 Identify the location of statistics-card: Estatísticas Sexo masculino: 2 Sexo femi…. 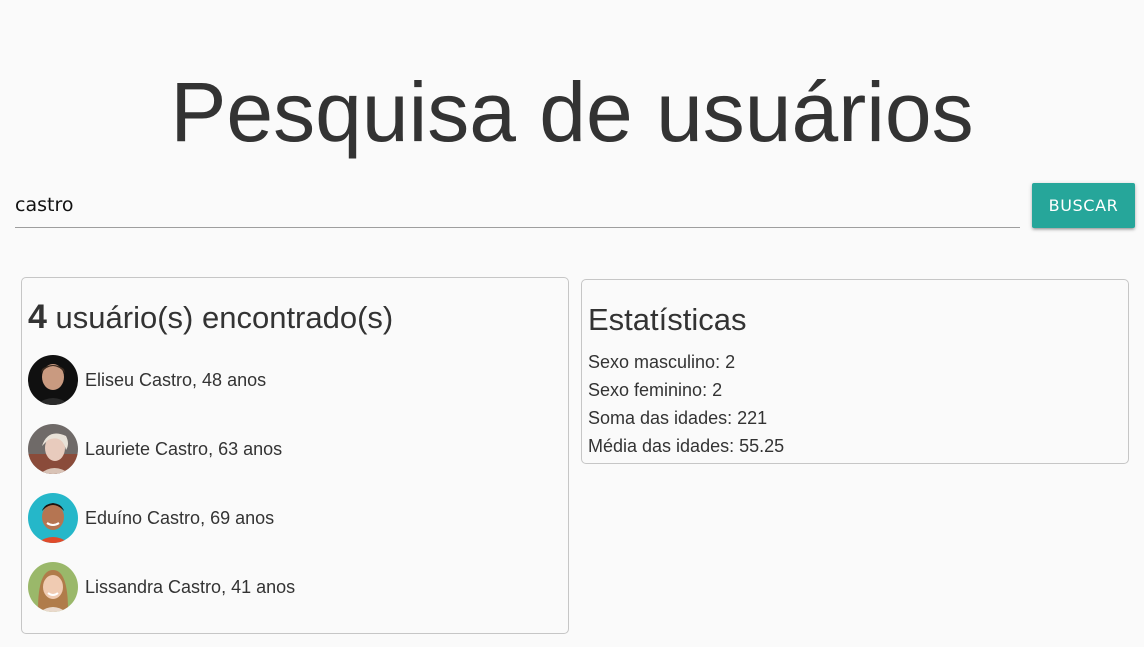
(855, 371).